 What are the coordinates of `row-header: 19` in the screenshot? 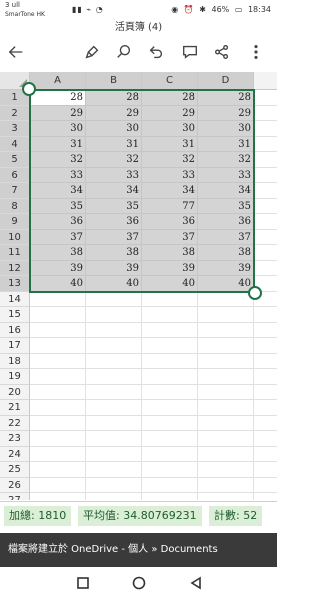 It's located at (15, 377).